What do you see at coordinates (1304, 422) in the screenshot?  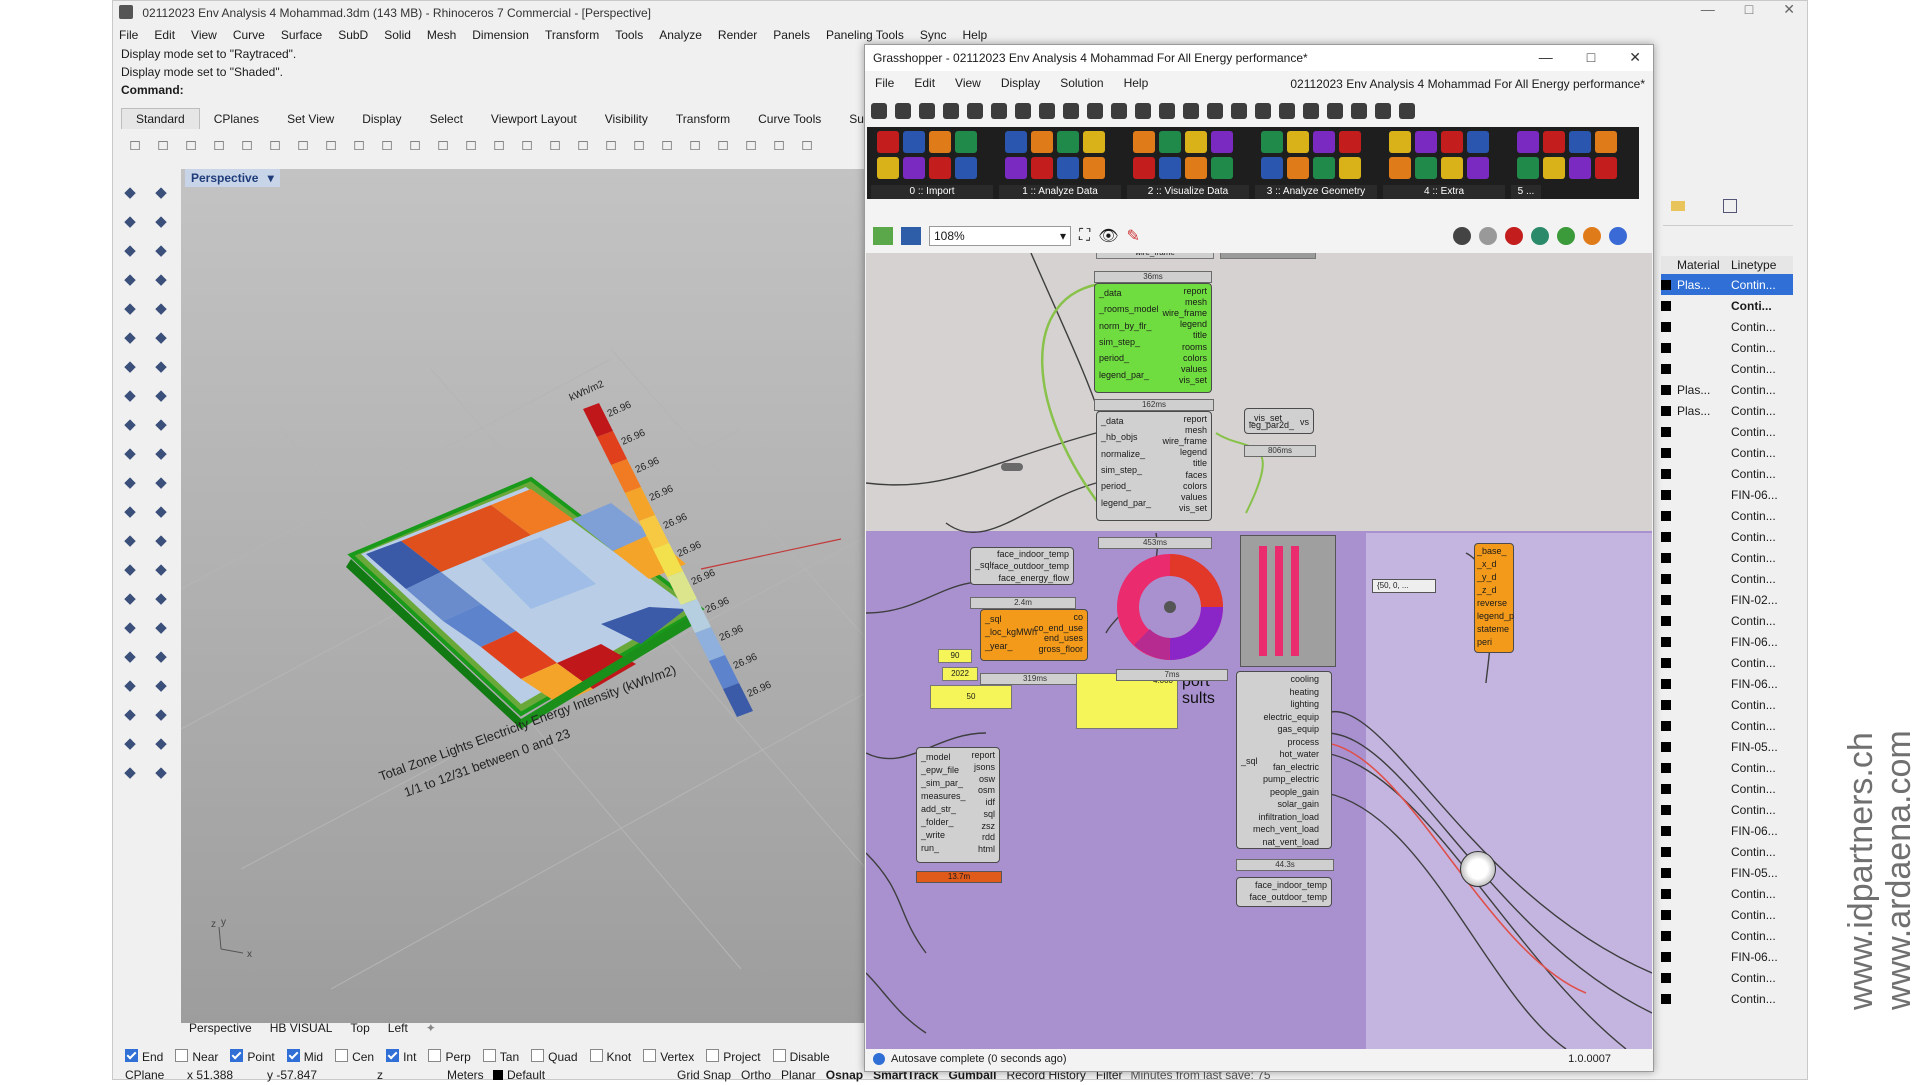 I see `output-param: vs` at bounding box center [1304, 422].